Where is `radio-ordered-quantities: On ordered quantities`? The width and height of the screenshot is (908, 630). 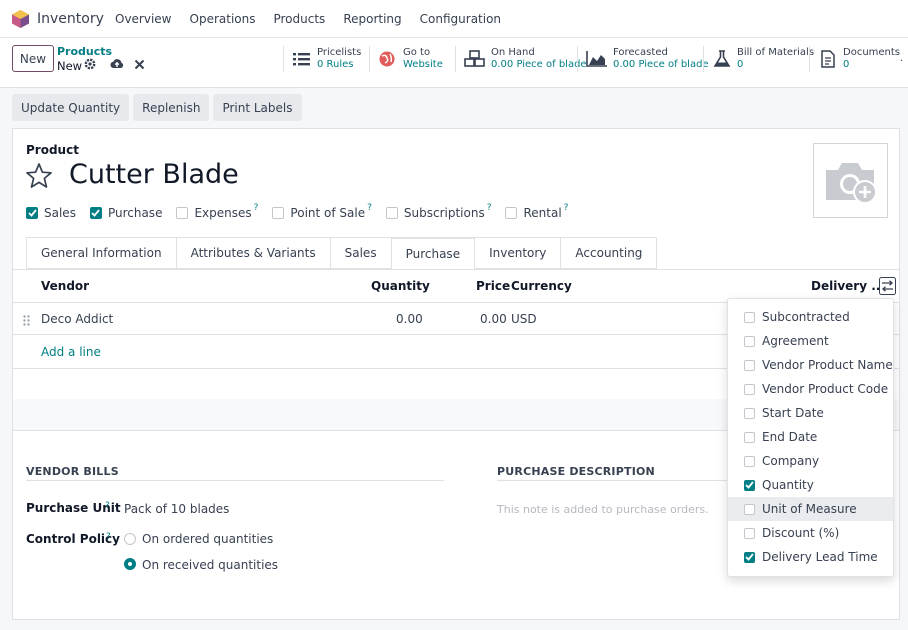
radio-ordered-quantities: On ordered quantities is located at coordinates (207, 539).